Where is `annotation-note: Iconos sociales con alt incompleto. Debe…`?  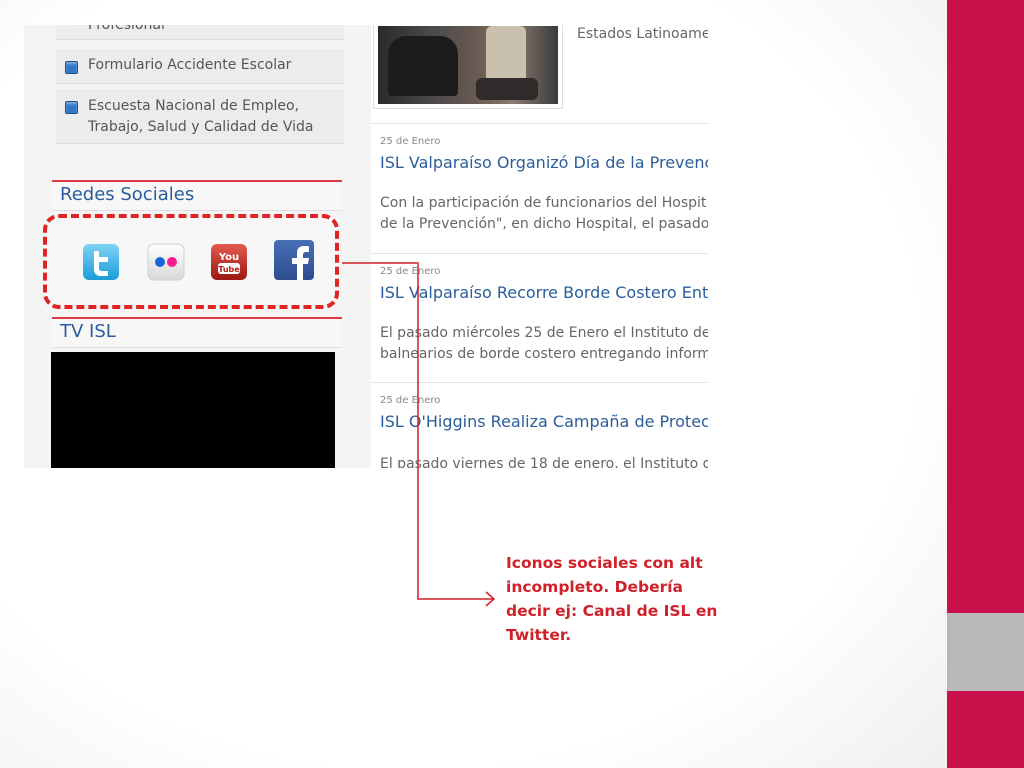 annotation-note: Iconos sociales con alt incompleto. Debe… is located at coordinates (621, 599).